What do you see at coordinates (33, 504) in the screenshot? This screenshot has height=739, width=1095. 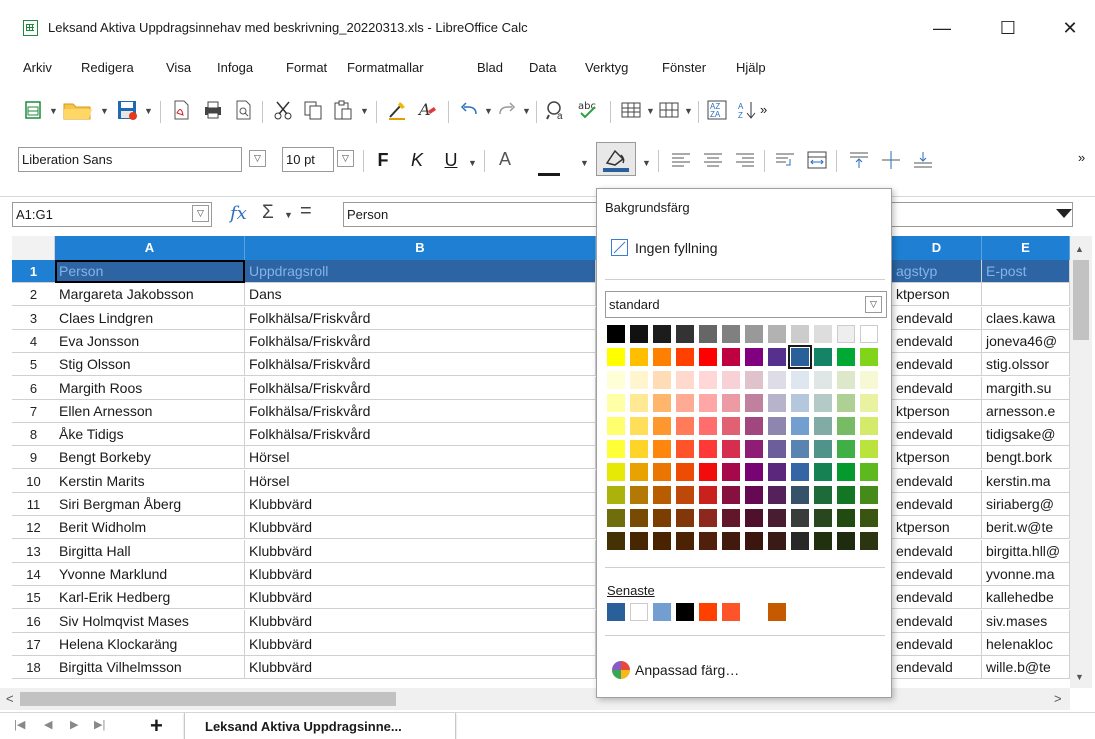 I see `row-header: 11` at bounding box center [33, 504].